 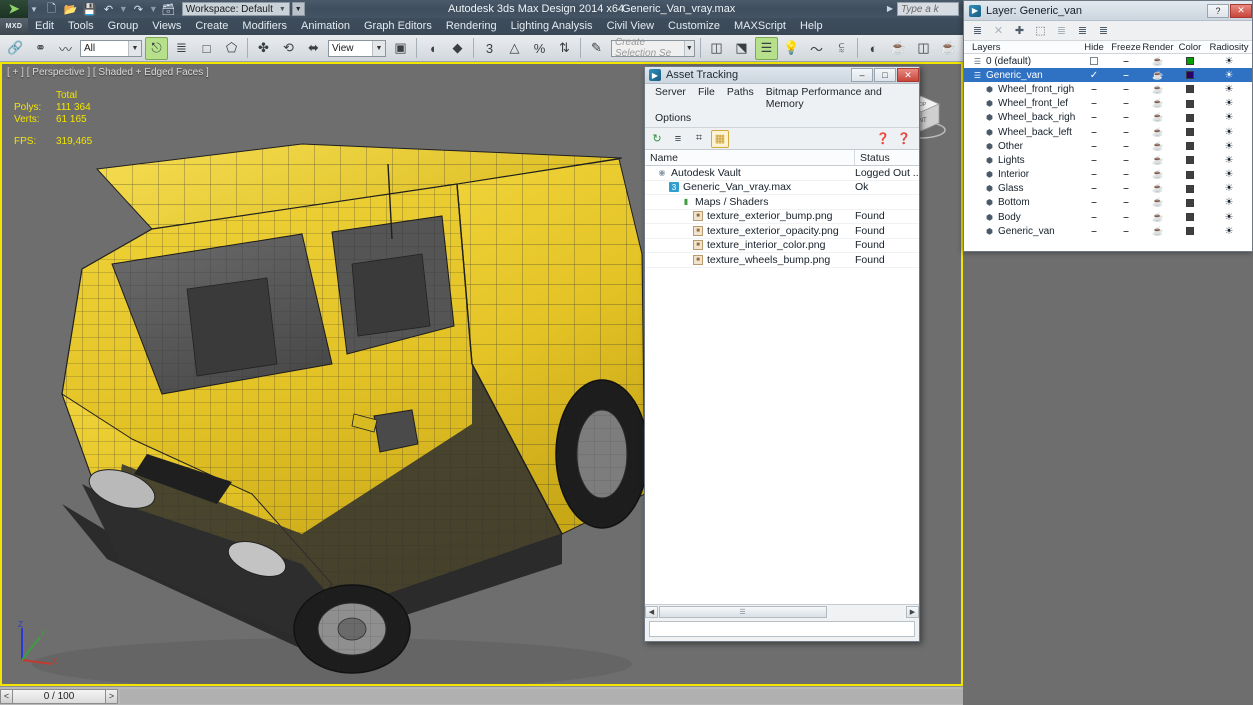 I want to click on percent-snap-toggle-icon: %, so click(x=539, y=48).